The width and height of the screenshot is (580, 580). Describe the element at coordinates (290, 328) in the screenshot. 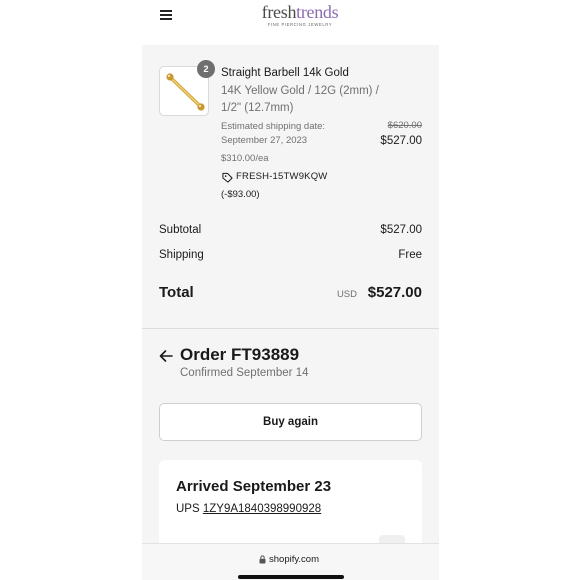

I see `section-divider` at that location.